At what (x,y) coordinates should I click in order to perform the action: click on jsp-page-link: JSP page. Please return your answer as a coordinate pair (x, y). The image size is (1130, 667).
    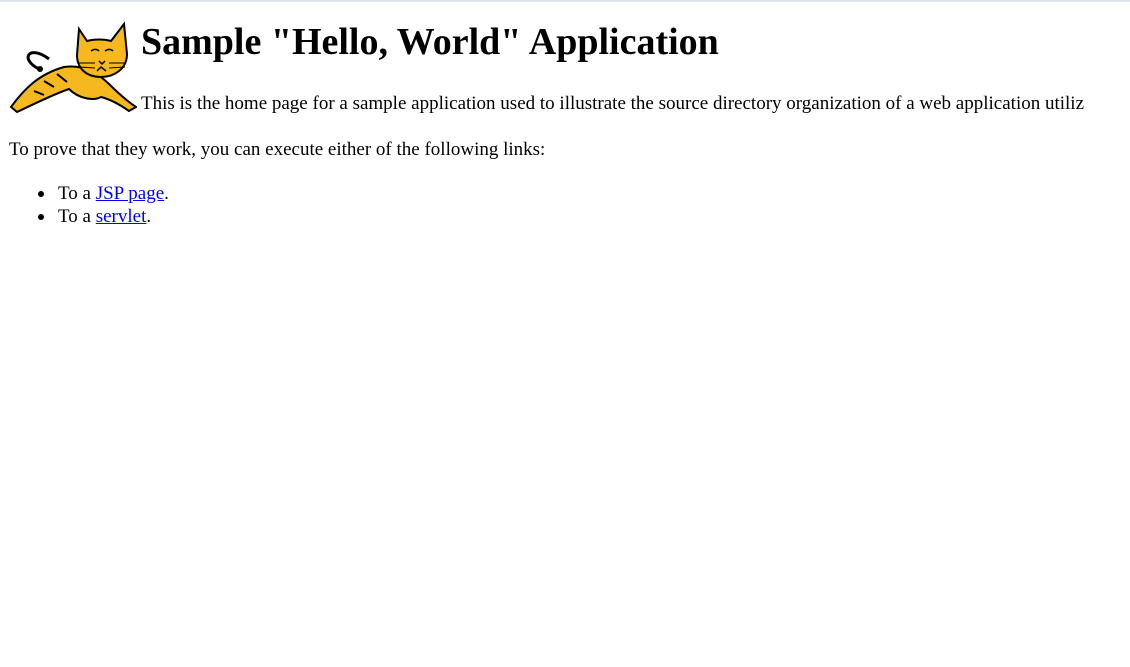
    Looking at the image, I should click on (130, 193).